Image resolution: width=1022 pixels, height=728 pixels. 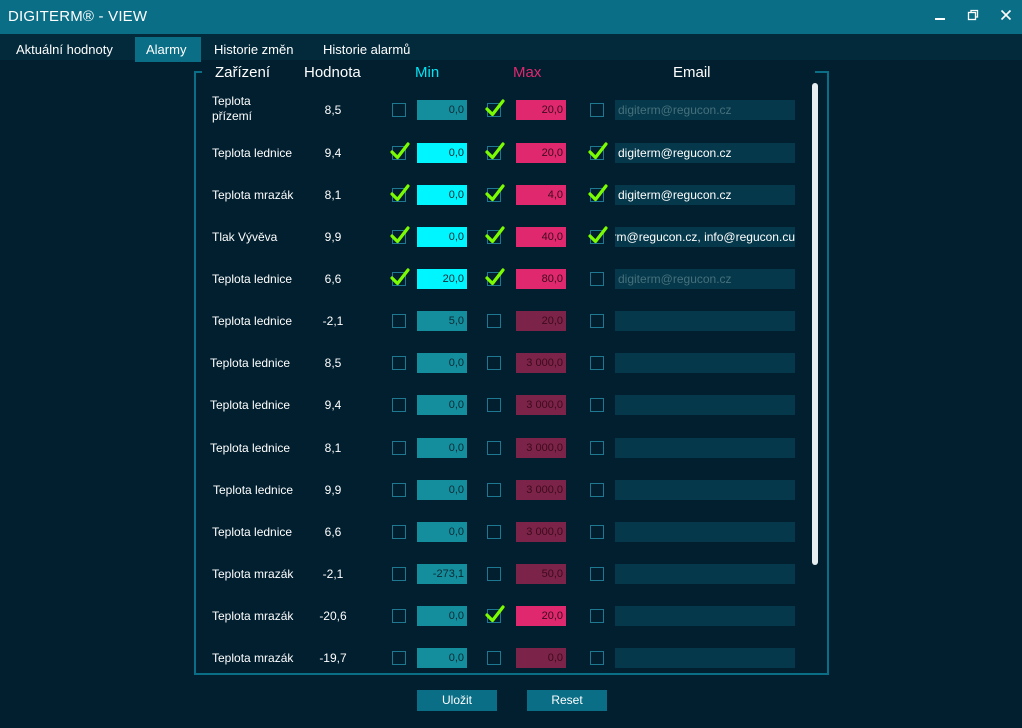 I want to click on max-input: 4,0, so click(x=541, y=195).